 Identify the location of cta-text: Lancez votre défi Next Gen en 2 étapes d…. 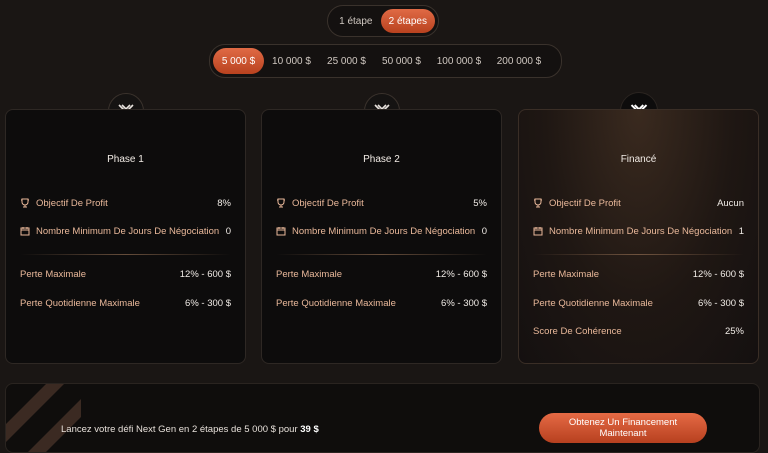
(190, 429).